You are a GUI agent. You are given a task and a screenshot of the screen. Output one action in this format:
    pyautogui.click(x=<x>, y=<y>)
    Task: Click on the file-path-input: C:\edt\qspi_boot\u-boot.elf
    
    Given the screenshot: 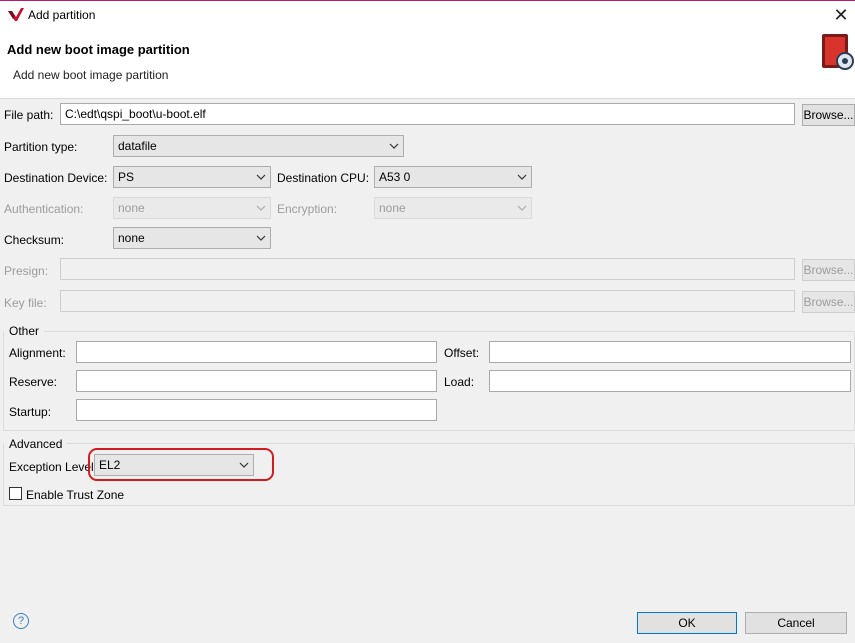 What is the action you would take?
    pyautogui.click(x=427, y=114)
    